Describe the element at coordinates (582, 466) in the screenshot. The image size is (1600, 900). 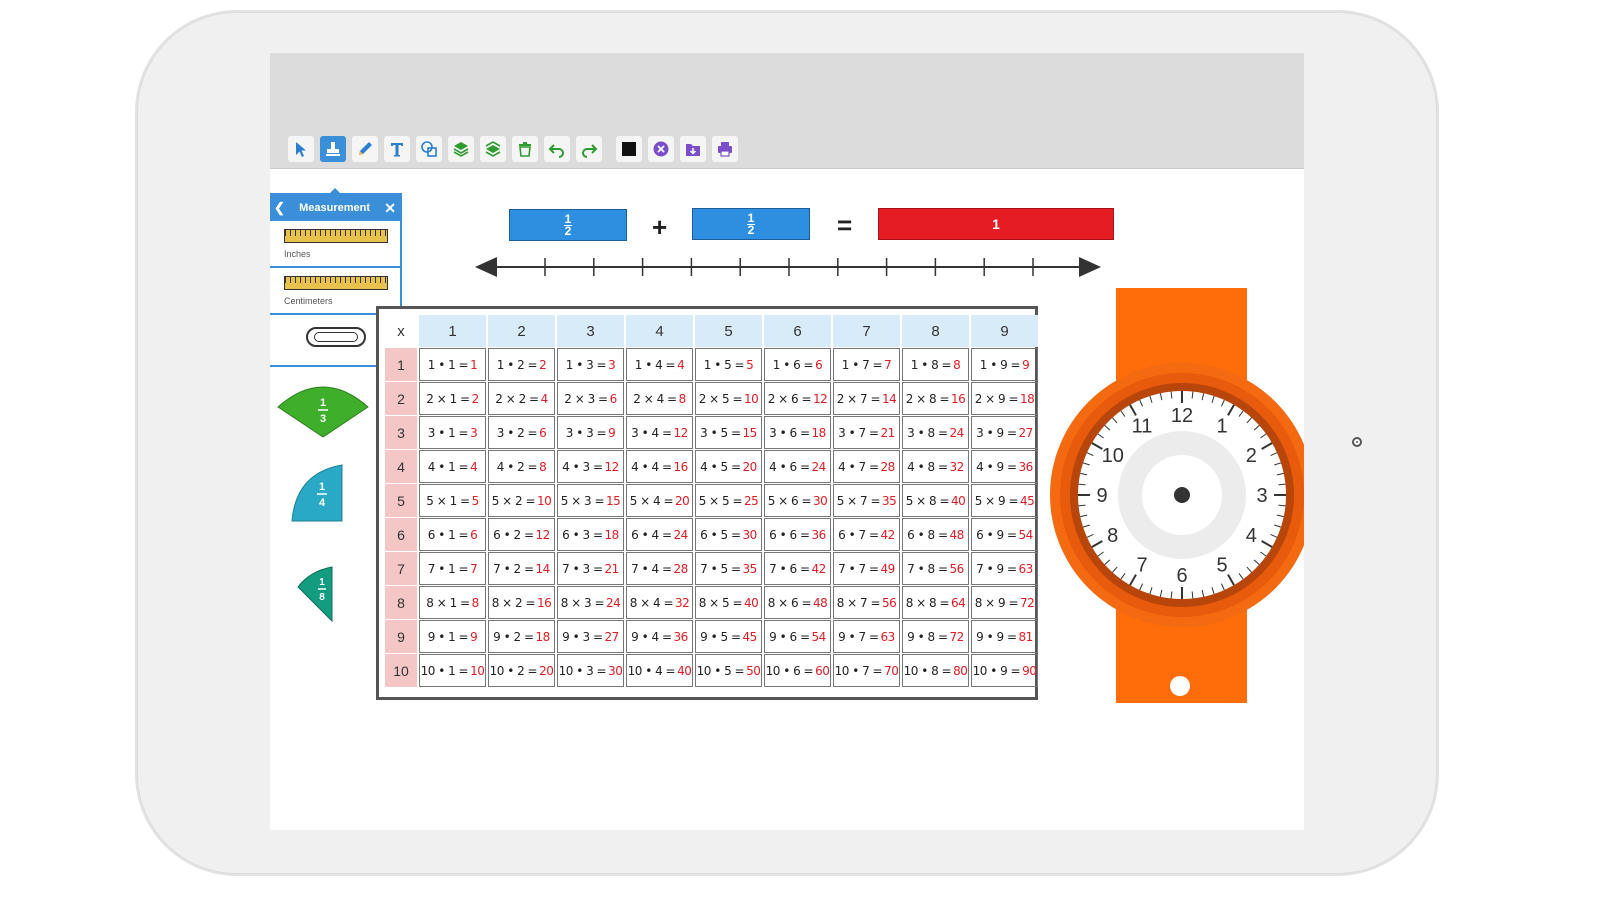
I see `cell-expression: 4 • 3 =` at that location.